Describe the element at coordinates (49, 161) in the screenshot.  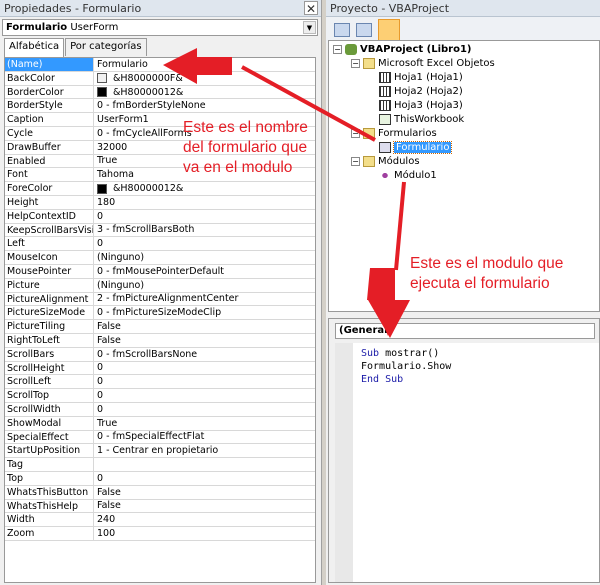
I see `property-name: Enabled` at that location.